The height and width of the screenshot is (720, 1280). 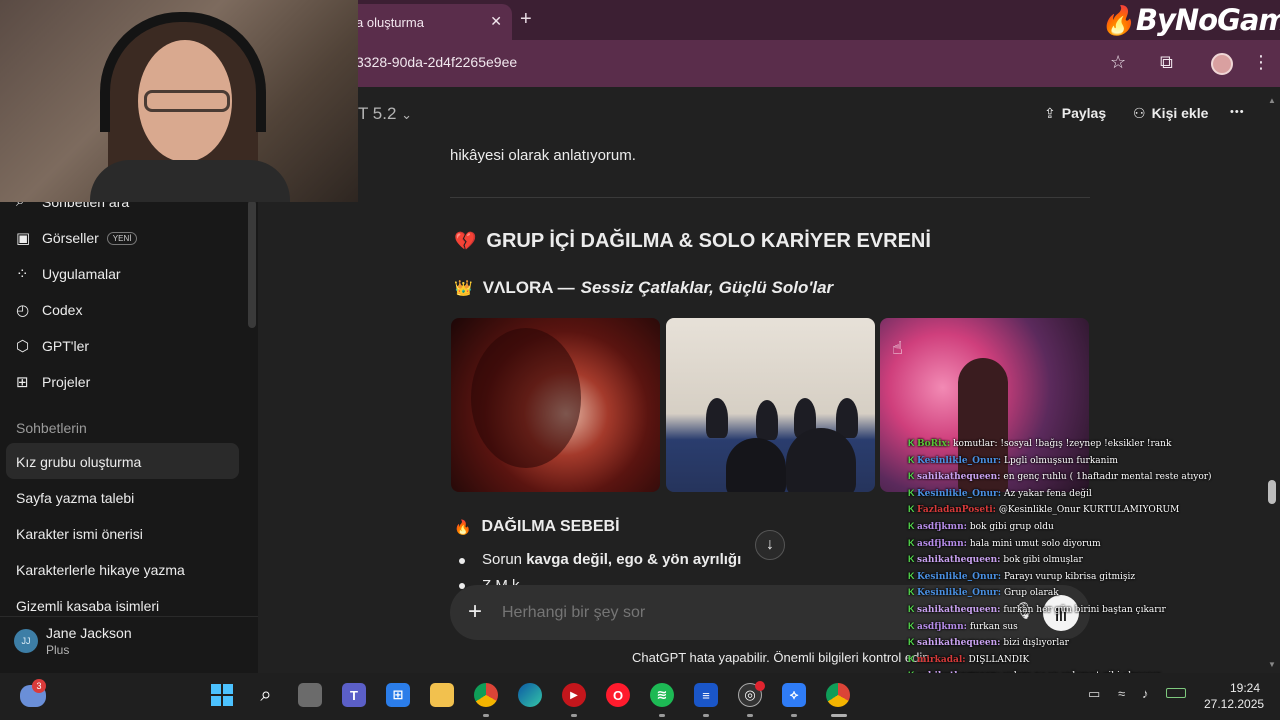 I want to click on new-badge: YENİ, so click(x=122, y=238).